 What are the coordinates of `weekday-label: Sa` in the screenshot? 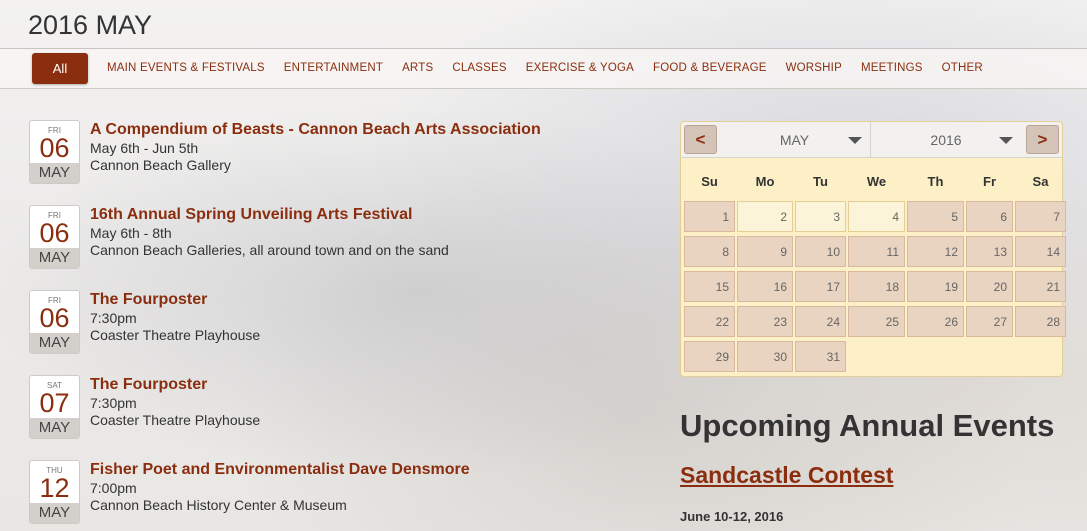 It's located at (1040, 181).